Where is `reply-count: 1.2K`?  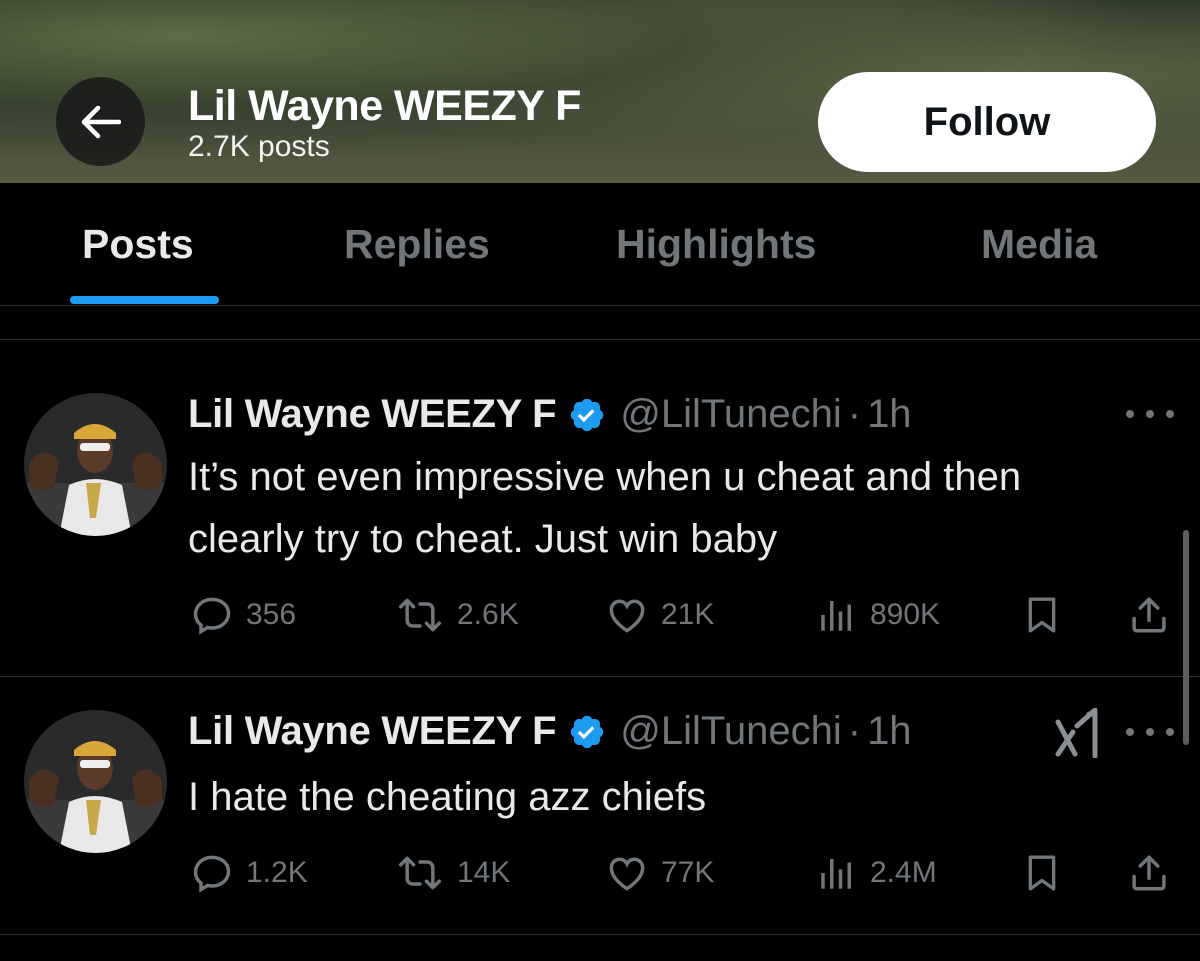
reply-count: 1.2K is located at coordinates (277, 872).